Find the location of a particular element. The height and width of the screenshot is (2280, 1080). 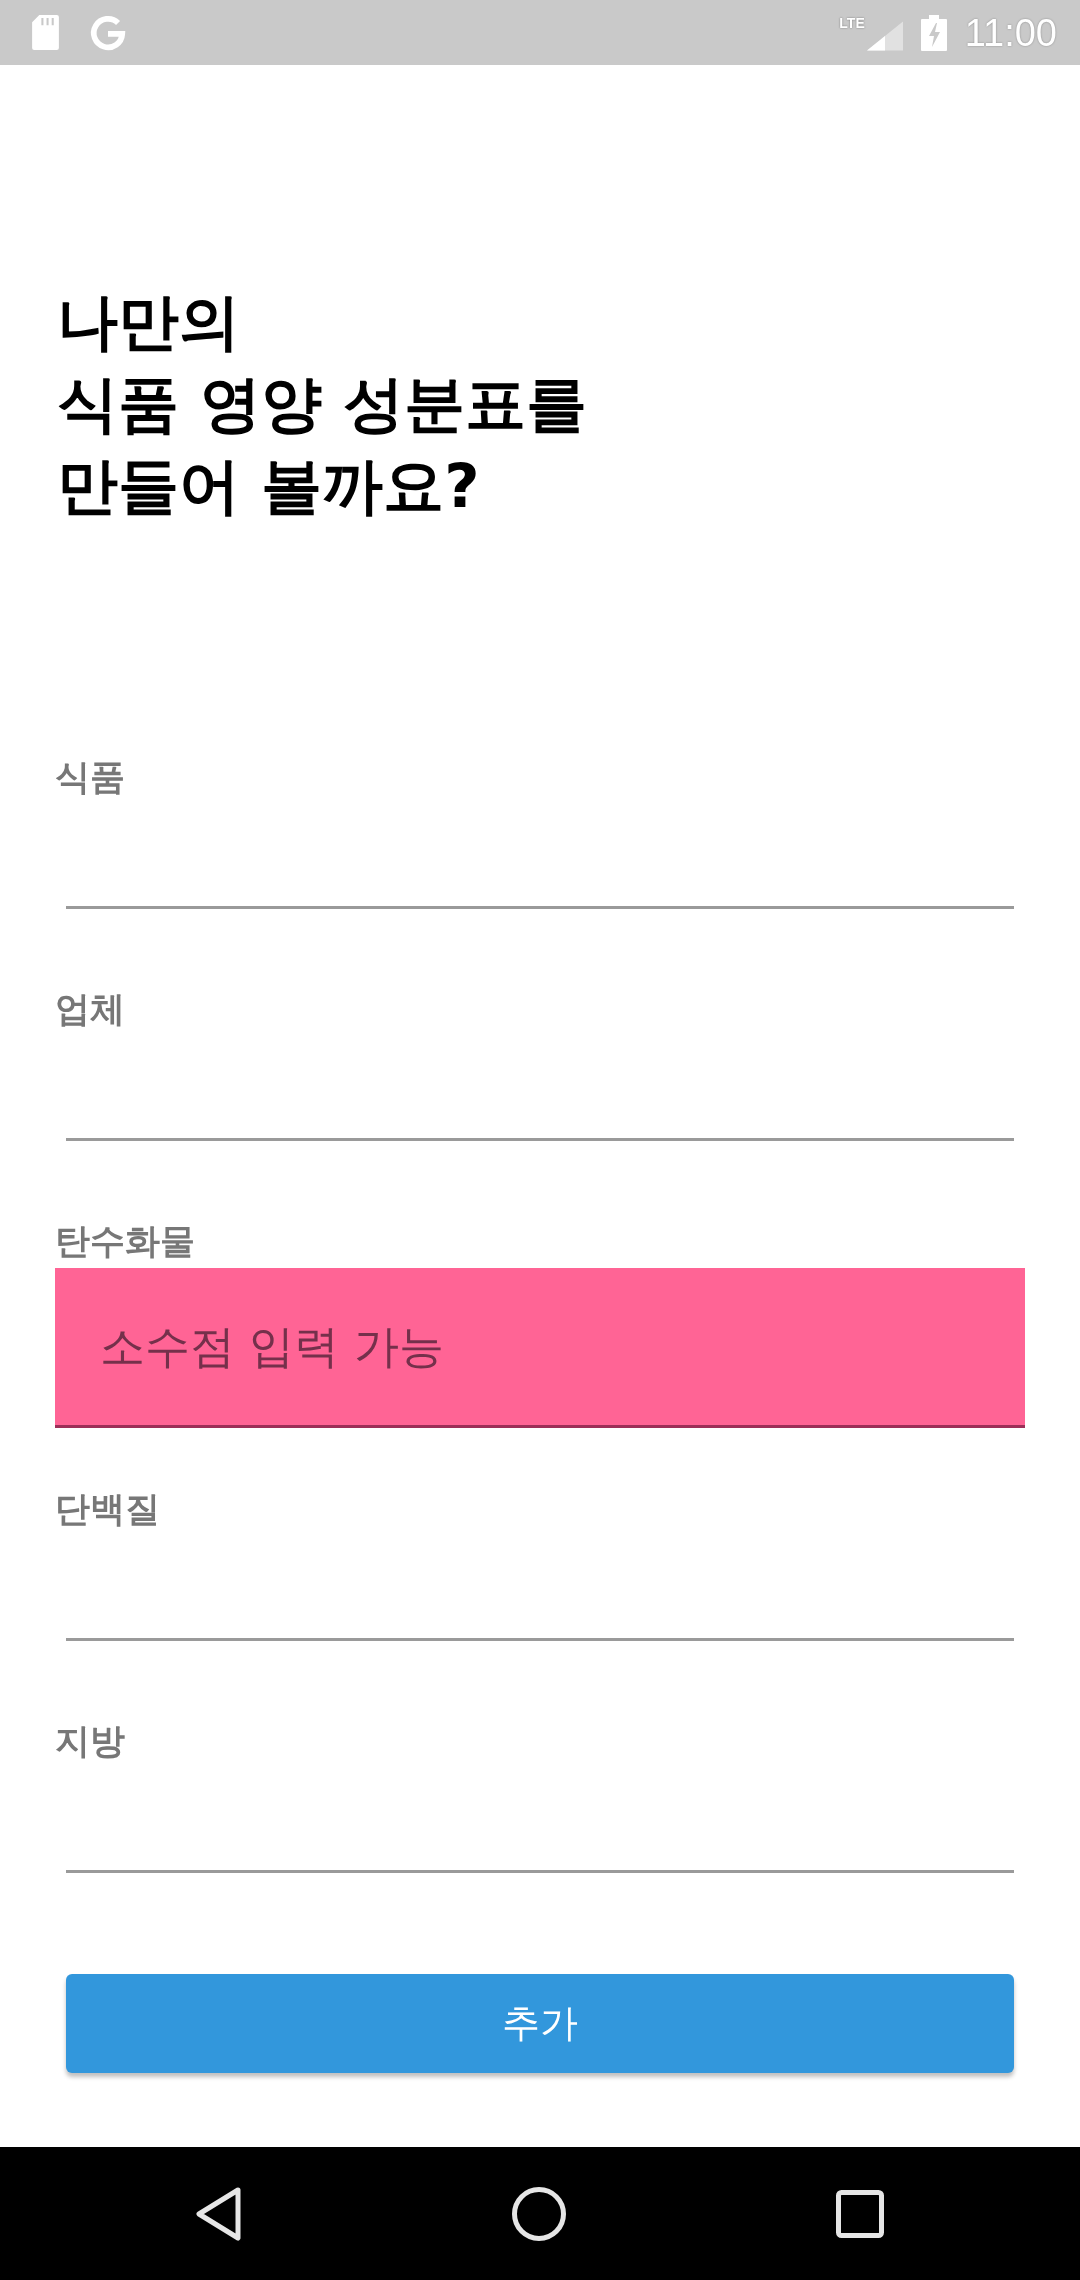

field-label: 업체 is located at coordinates (90, 1009).